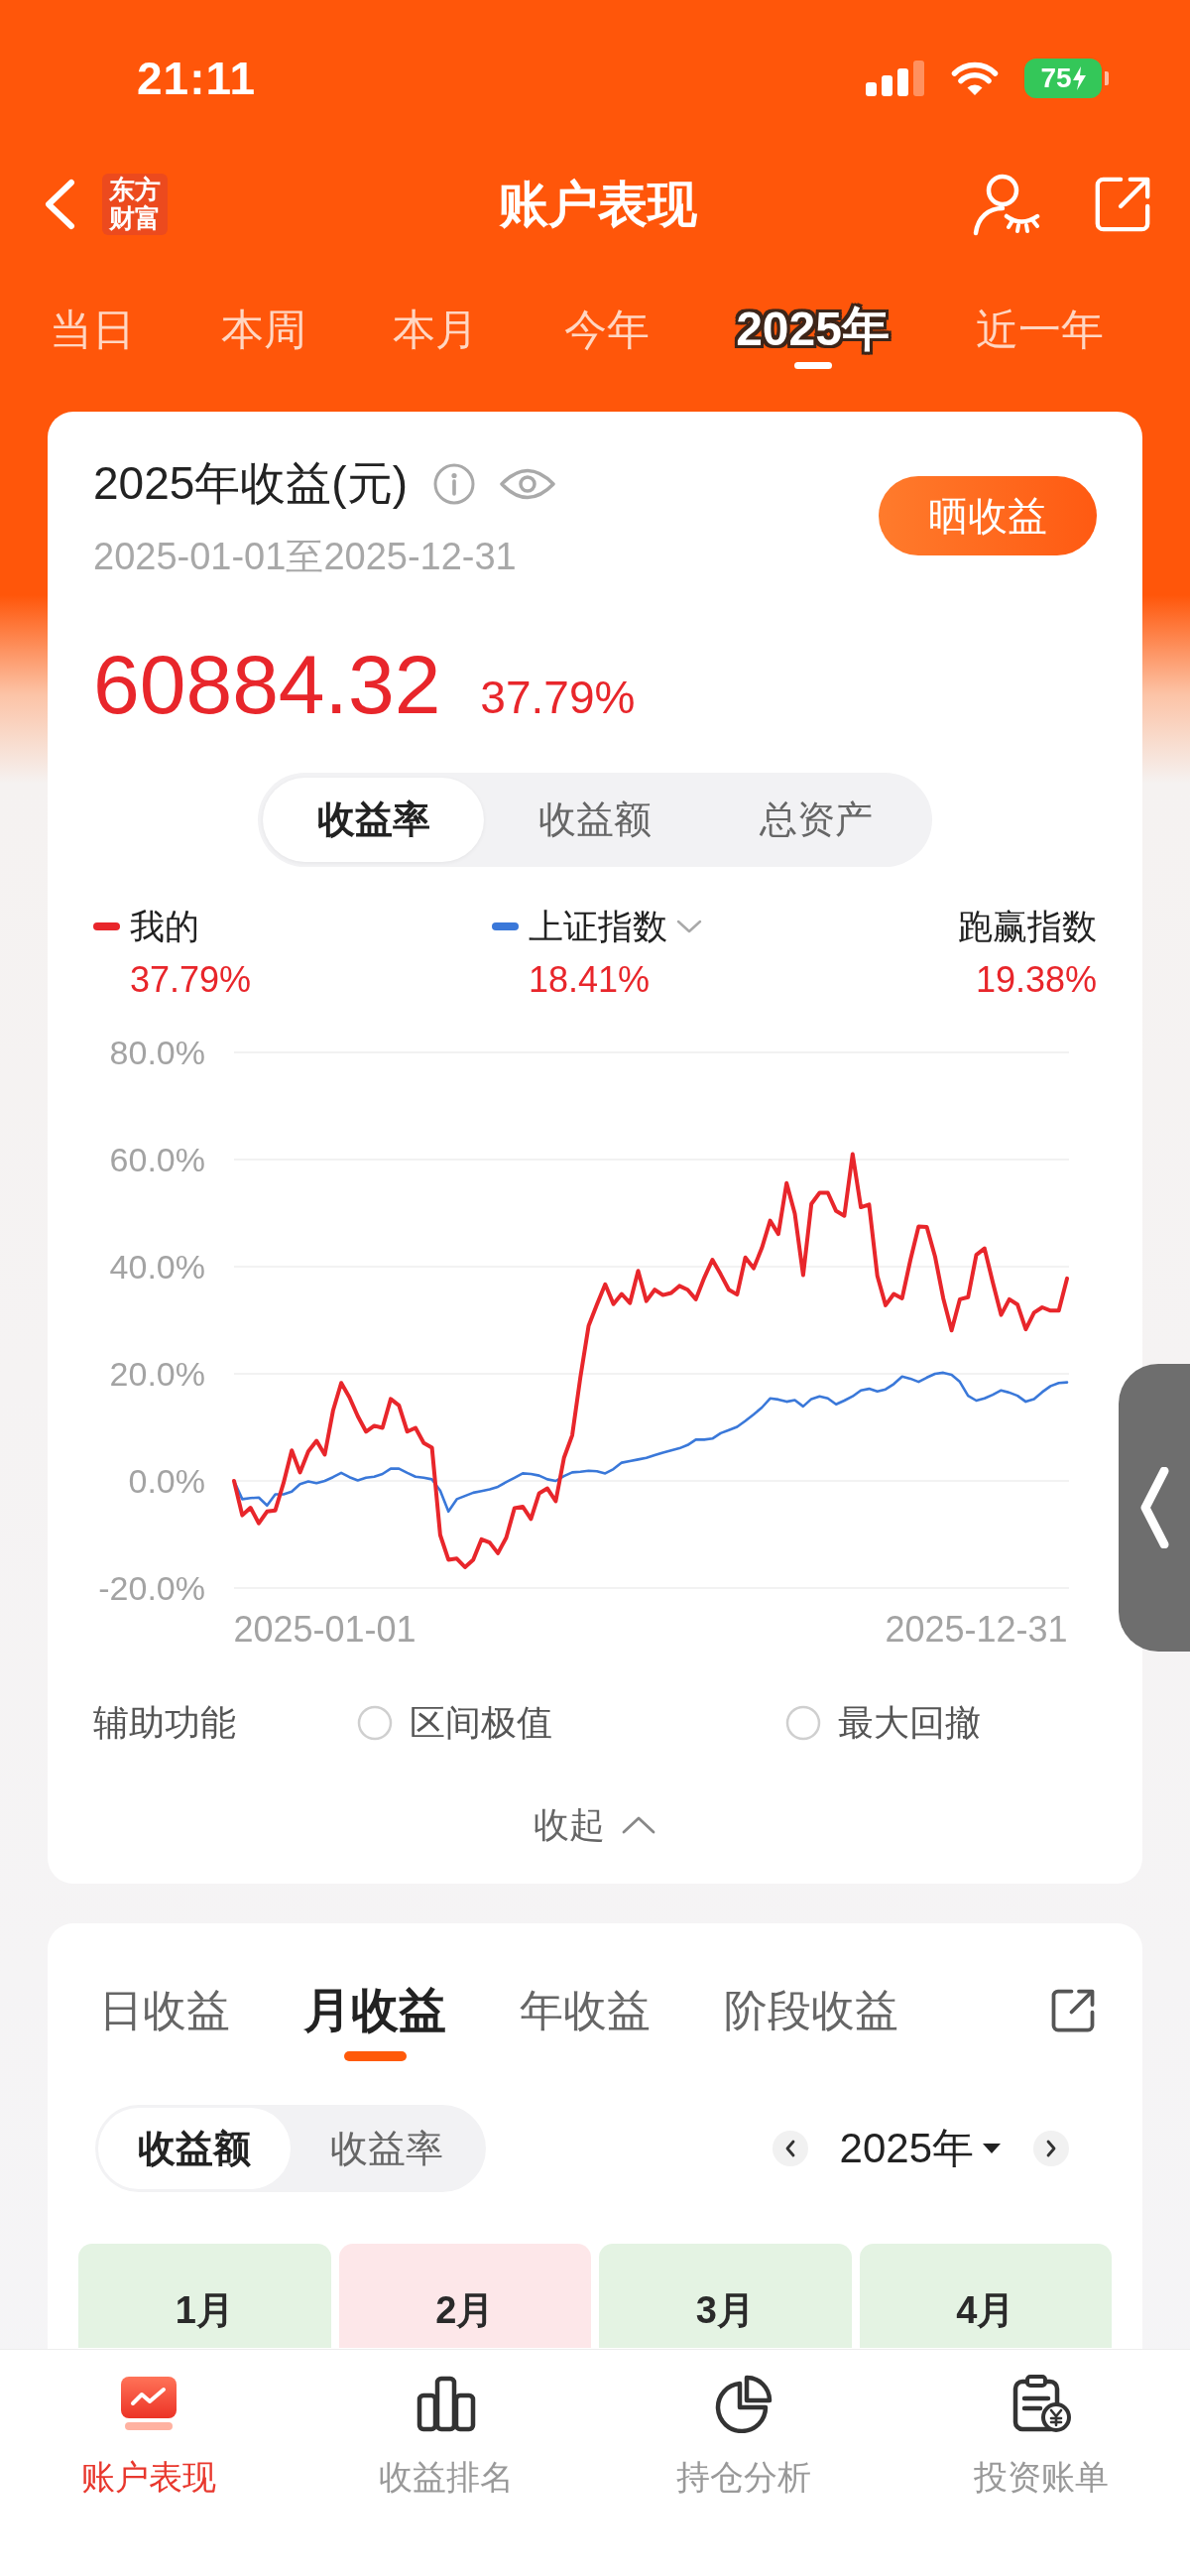 Image resolution: width=1190 pixels, height=2576 pixels. I want to click on x-axis-label: 2025-12-31, so click(976, 1629).